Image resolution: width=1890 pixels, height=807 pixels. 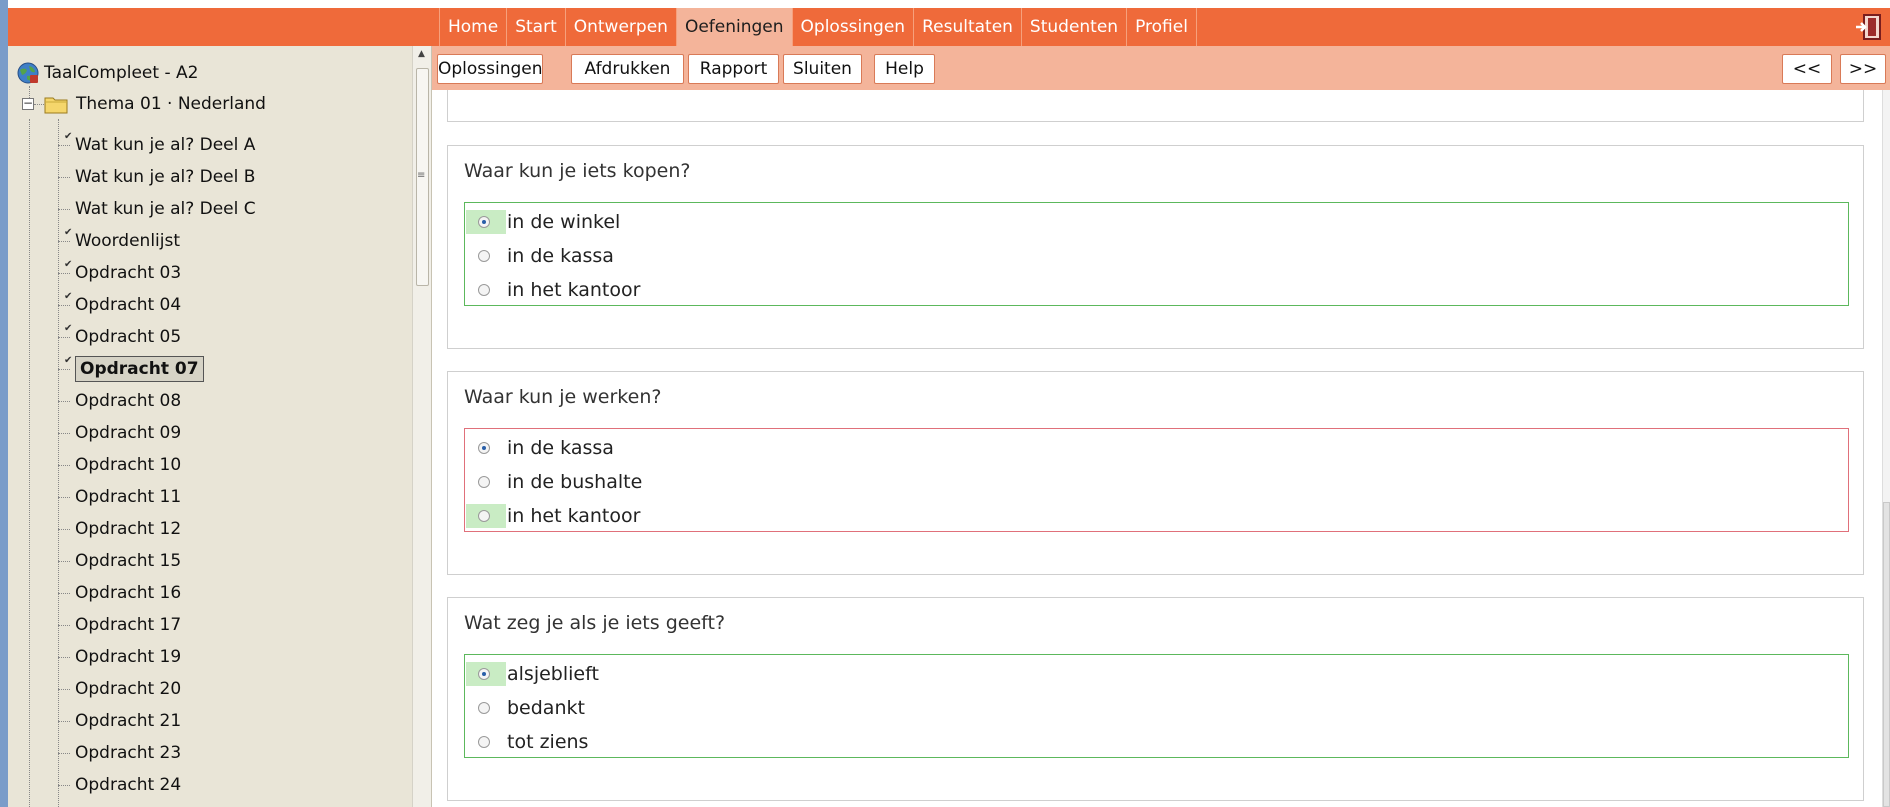 What do you see at coordinates (421, 426) in the screenshot?
I see `sidebar-scrollbar: ▲ ≡` at bounding box center [421, 426].